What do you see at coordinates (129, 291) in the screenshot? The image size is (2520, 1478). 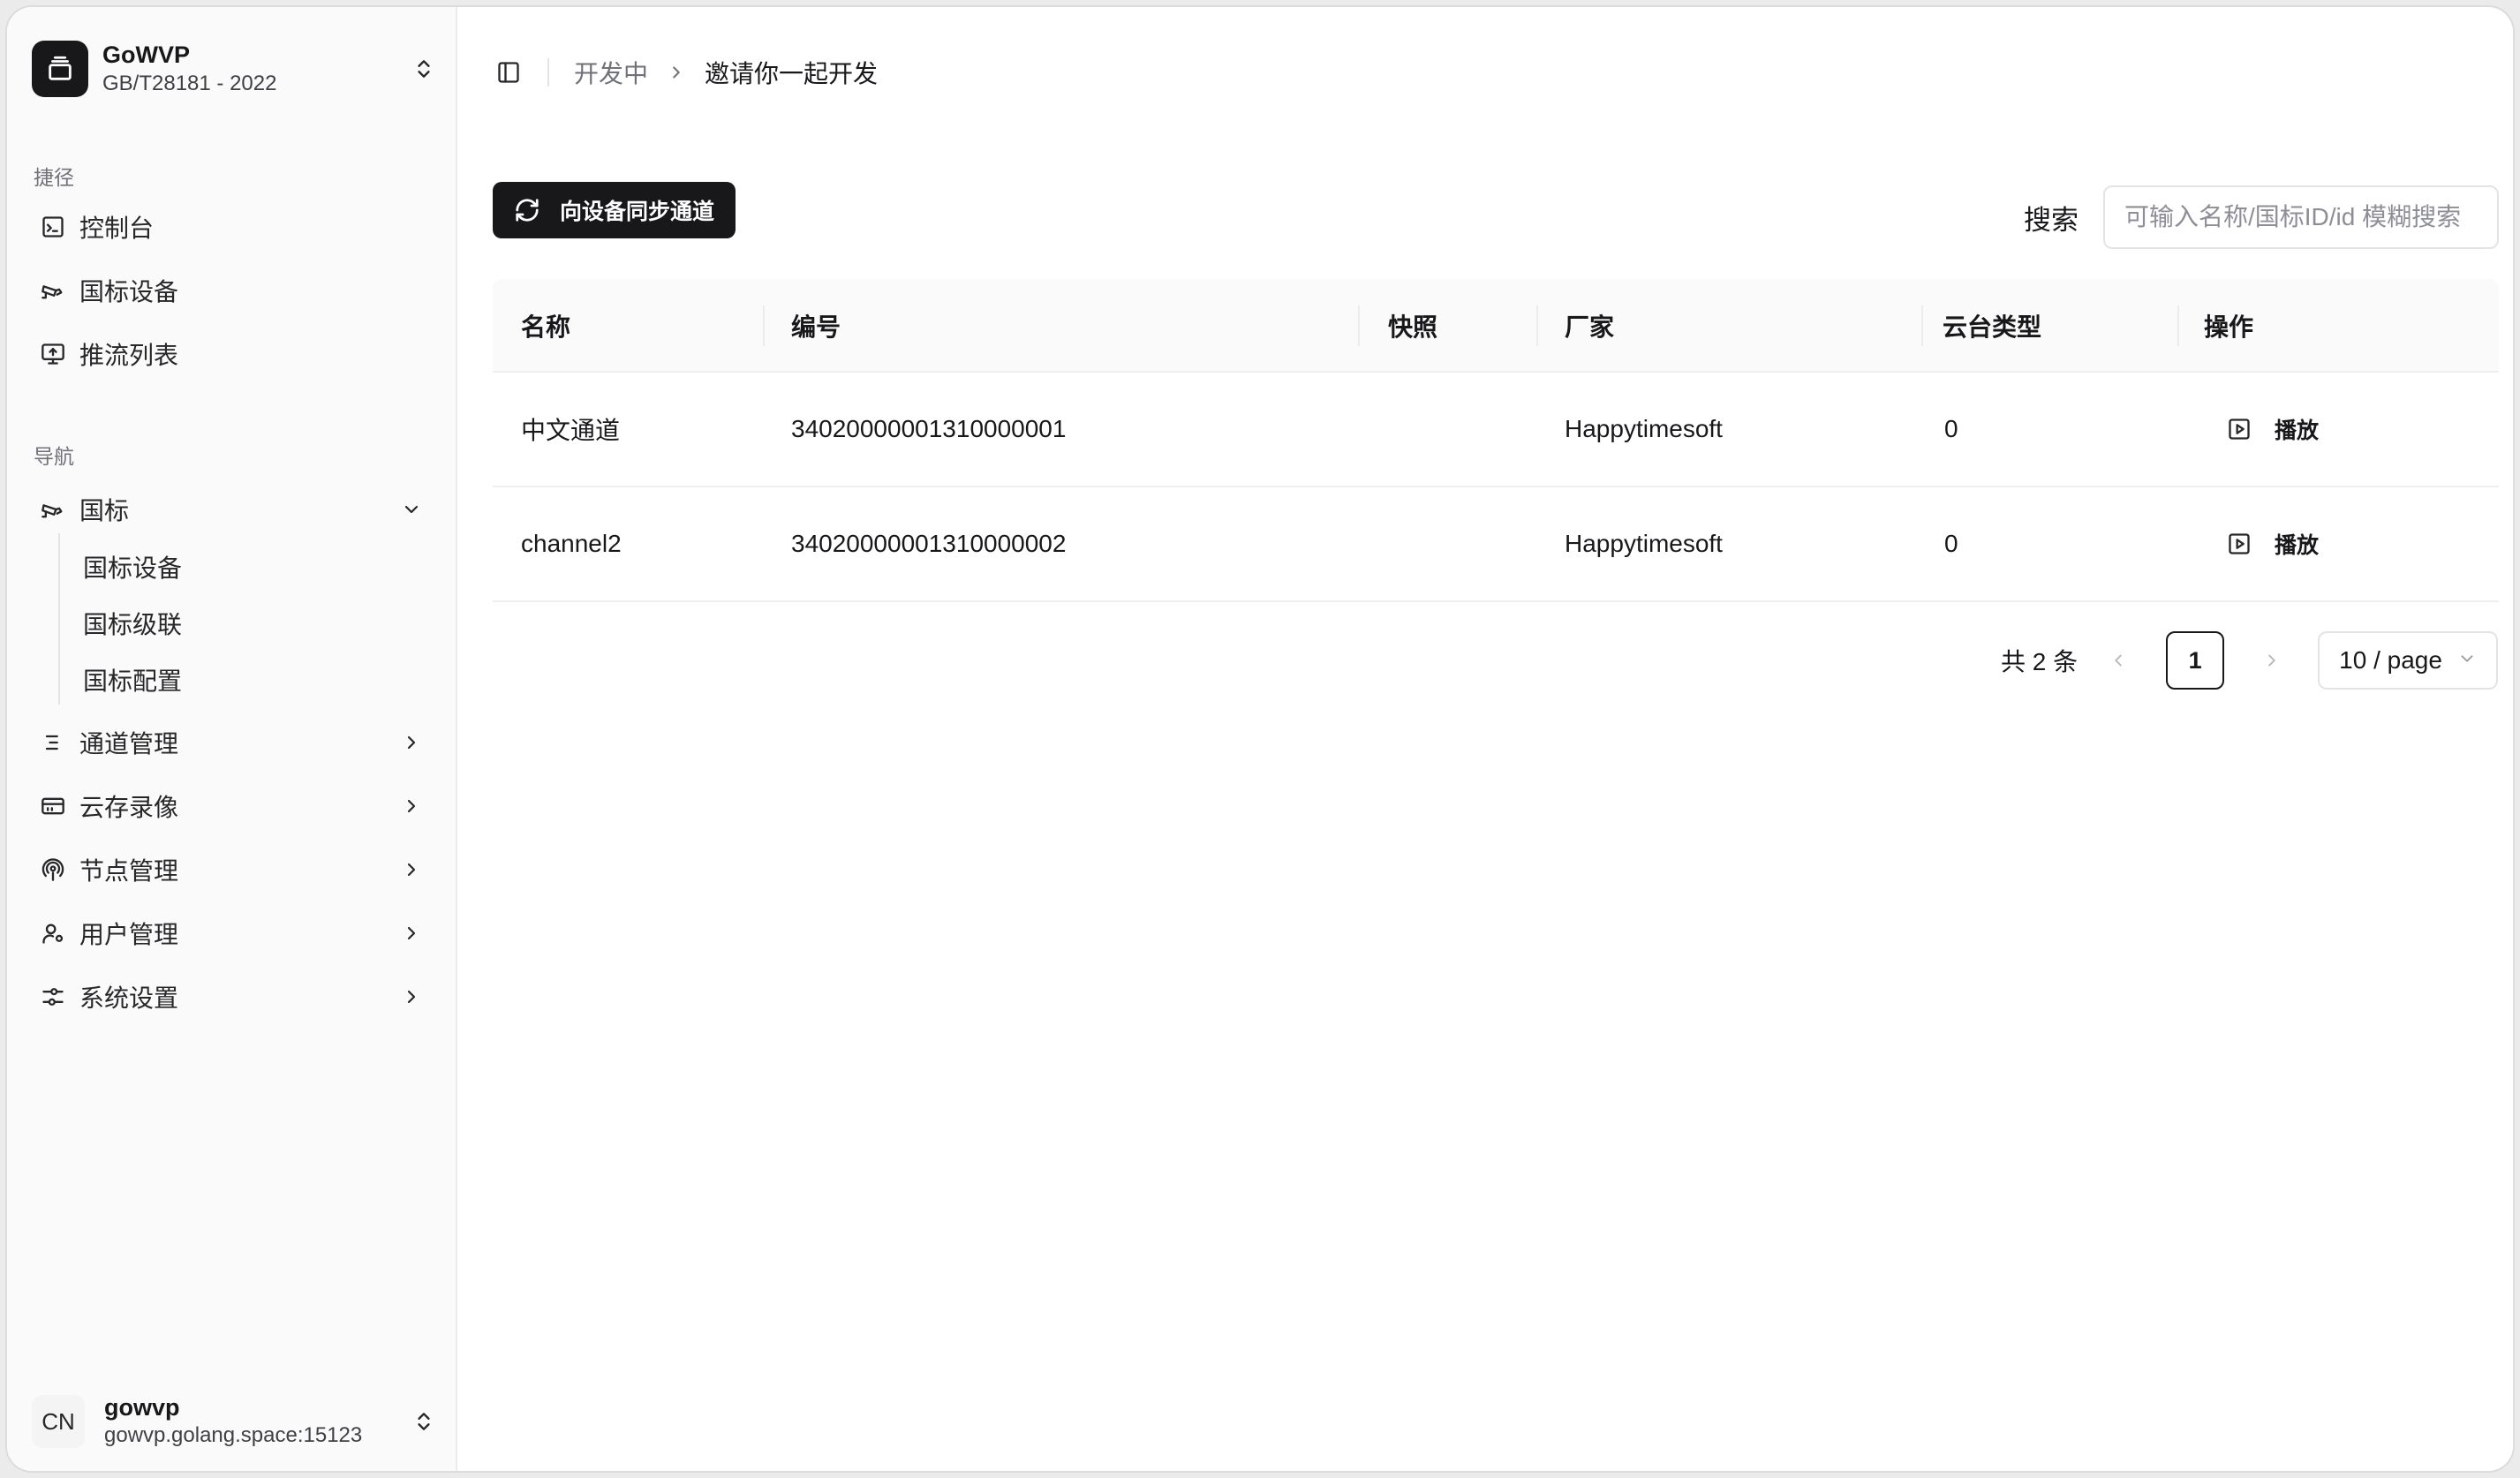 I see `sidebar-item-label: 国标设备` at bounding box center [129, 291].